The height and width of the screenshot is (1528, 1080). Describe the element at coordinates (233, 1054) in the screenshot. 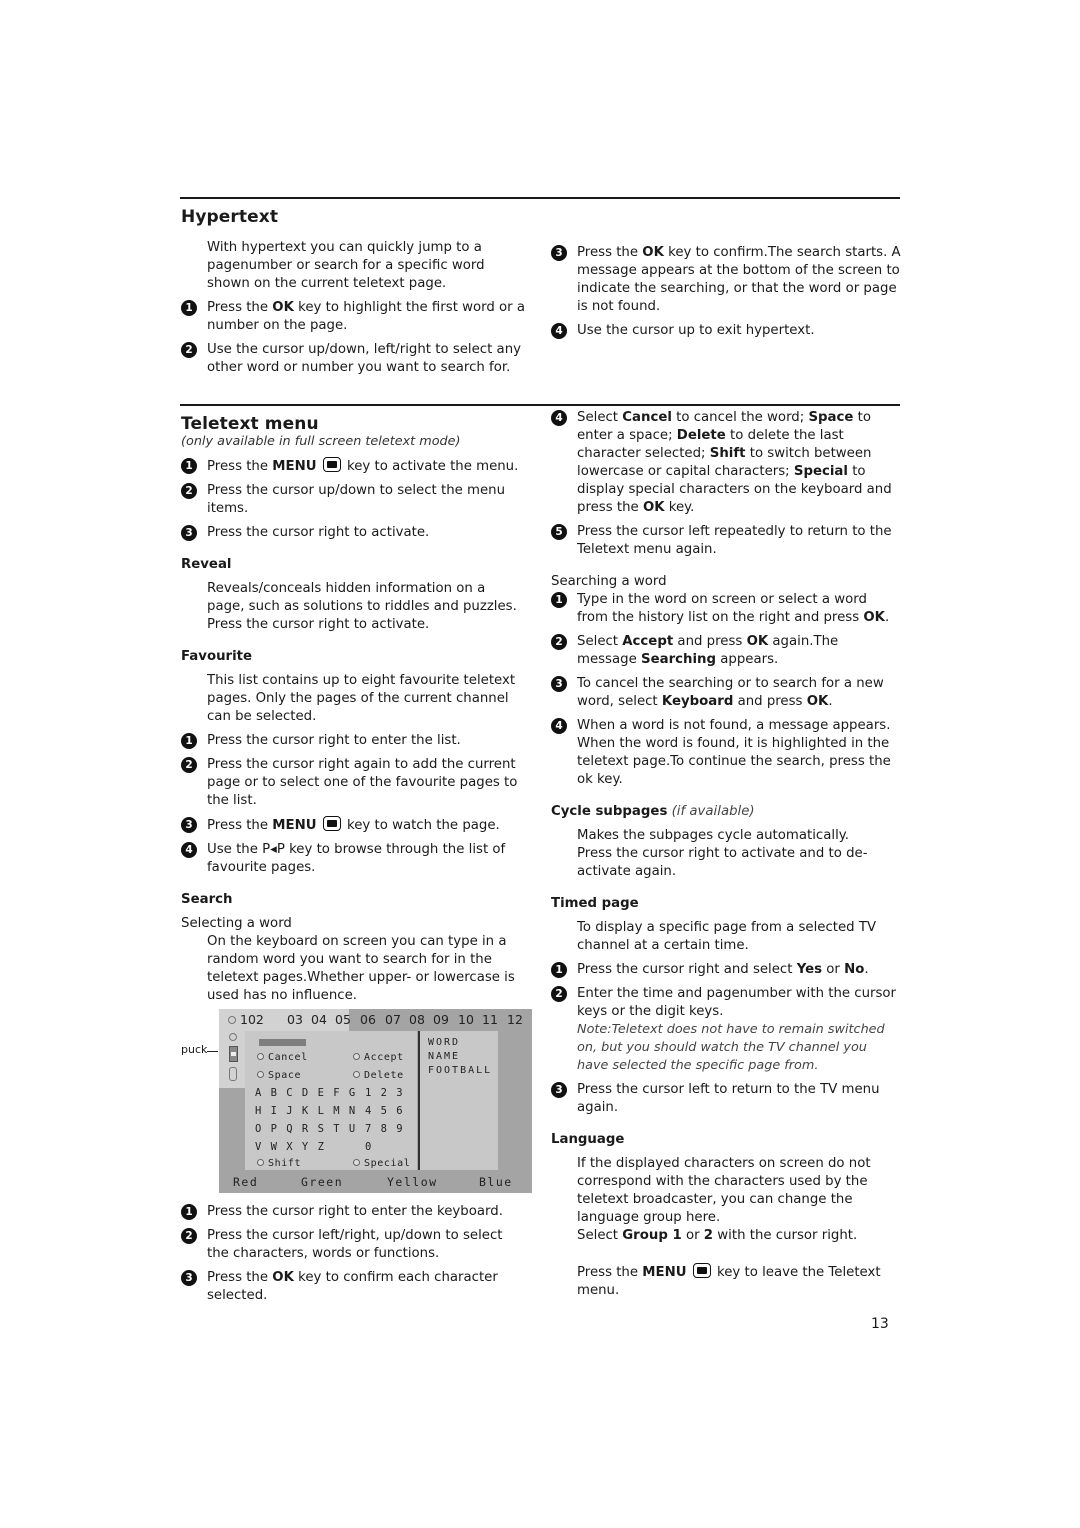

I see `puck-icon` at that location.